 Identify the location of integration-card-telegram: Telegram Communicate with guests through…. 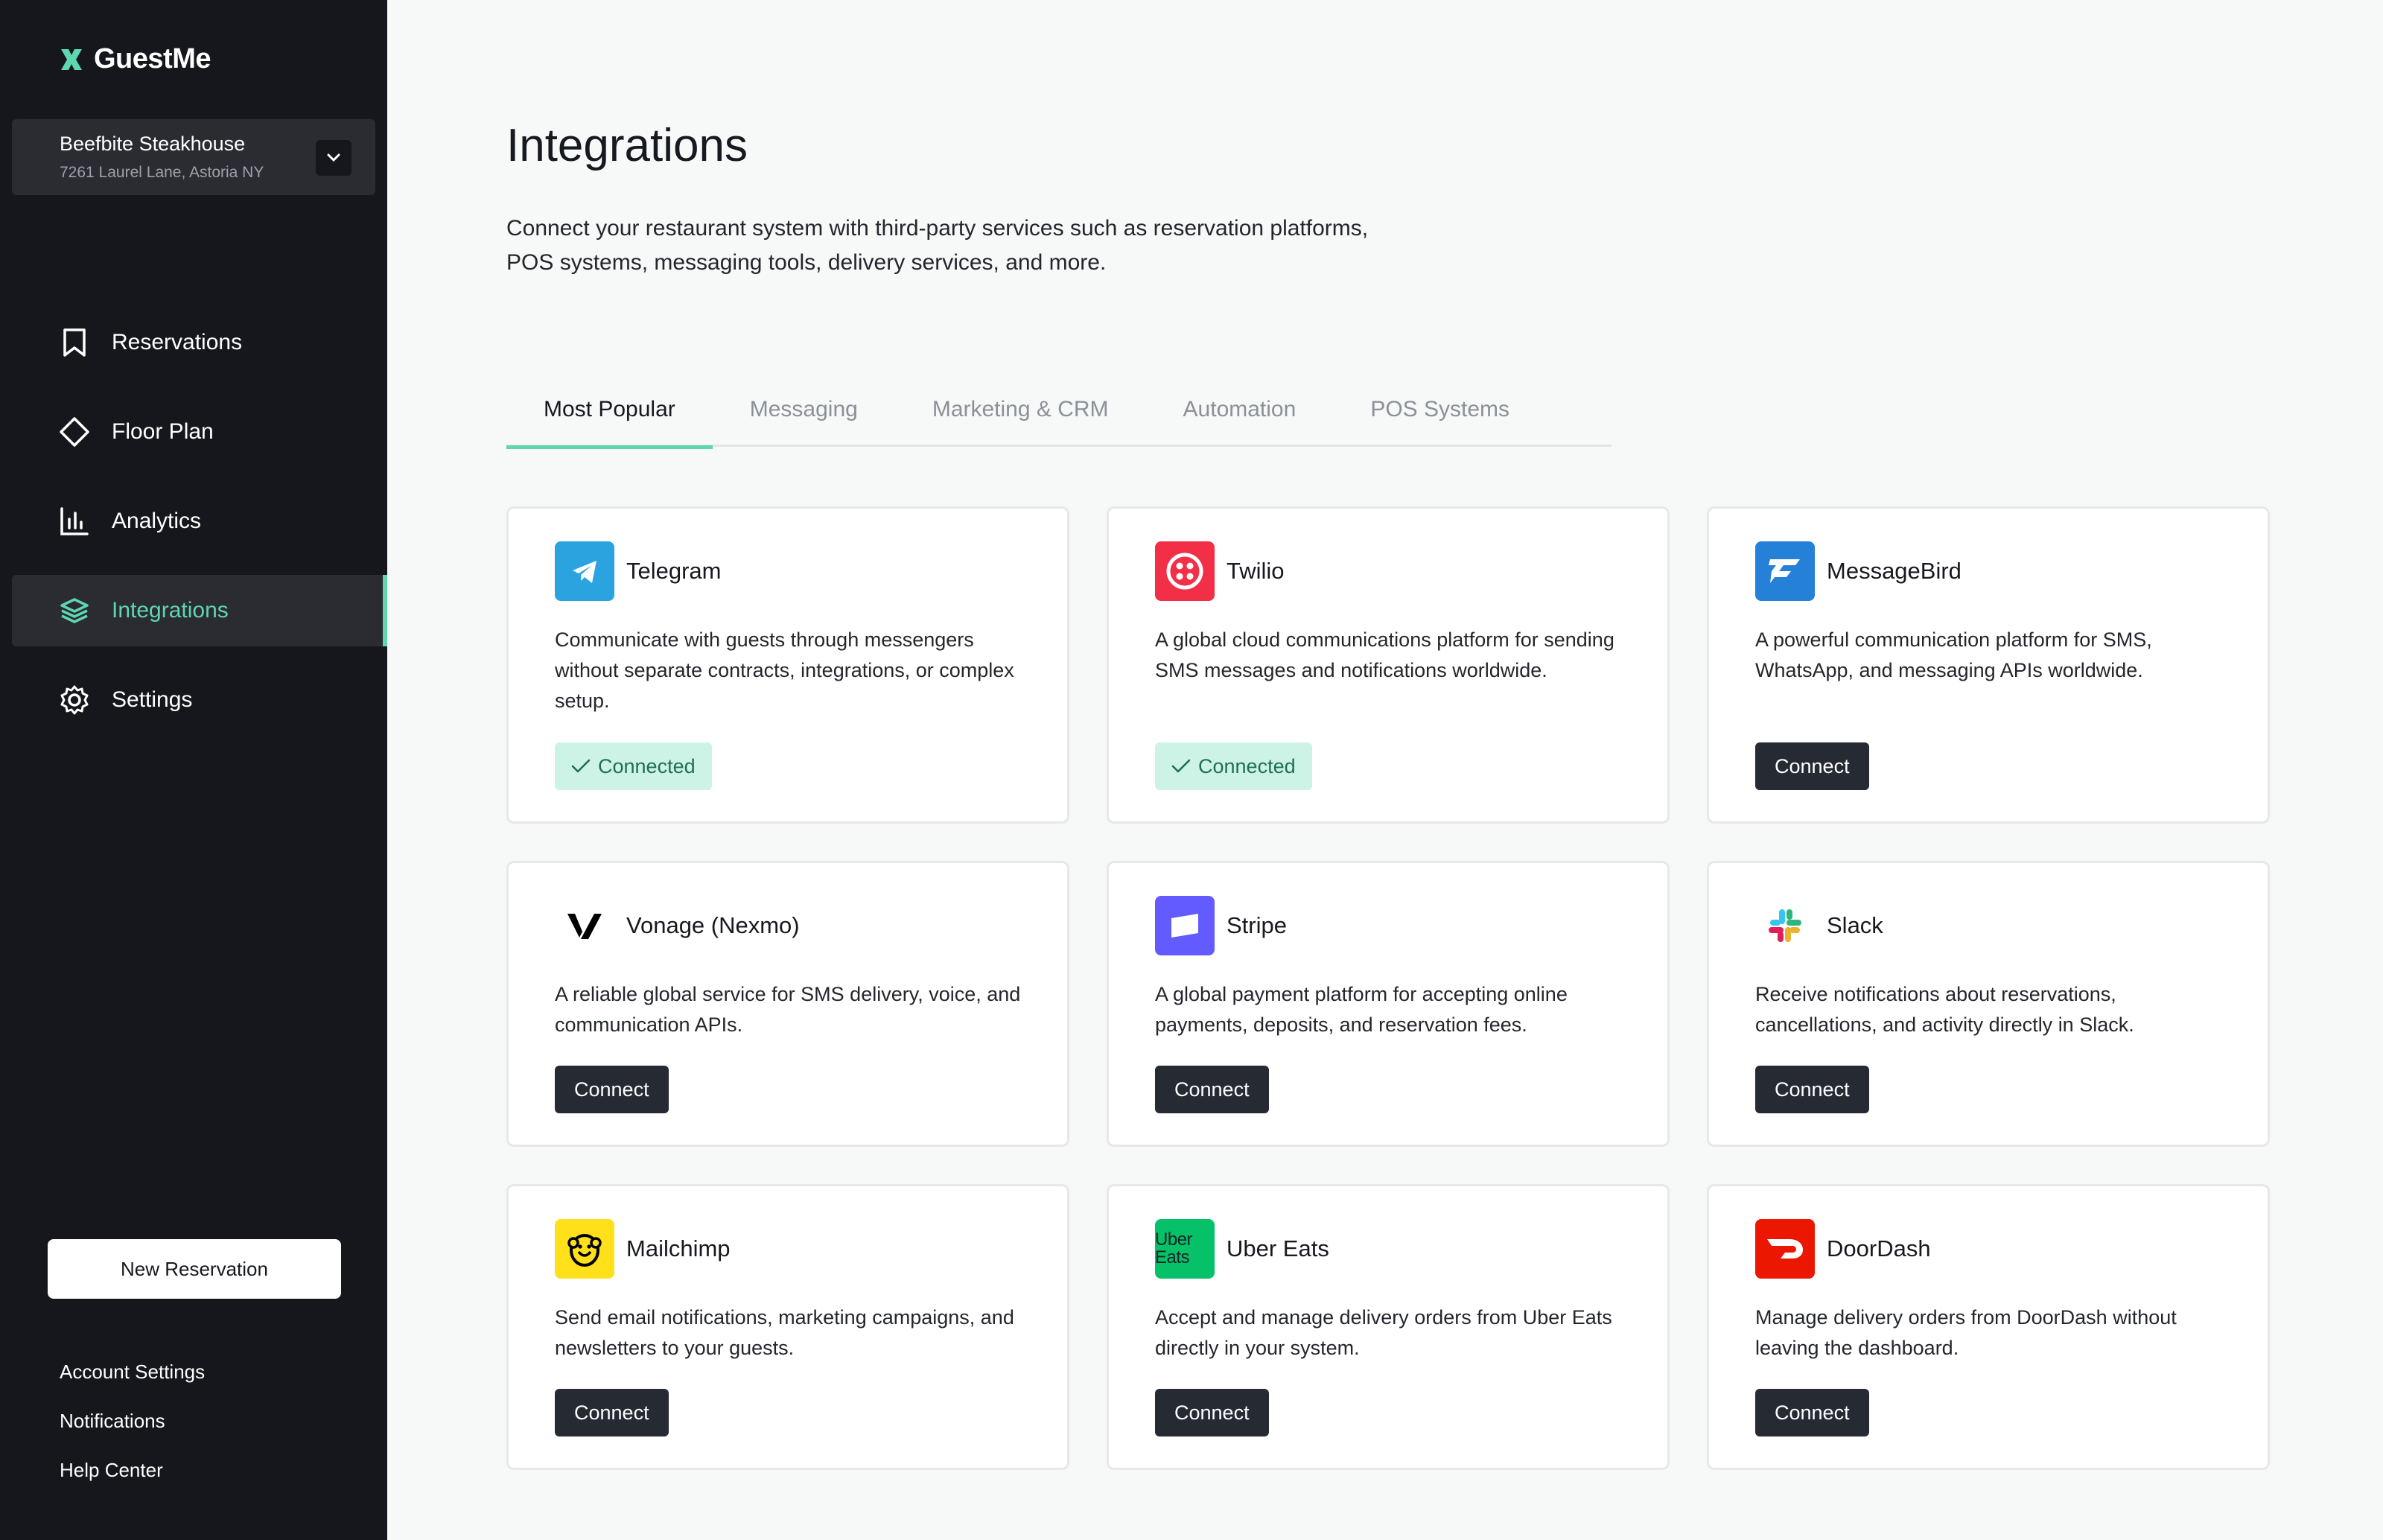
(787, 665).